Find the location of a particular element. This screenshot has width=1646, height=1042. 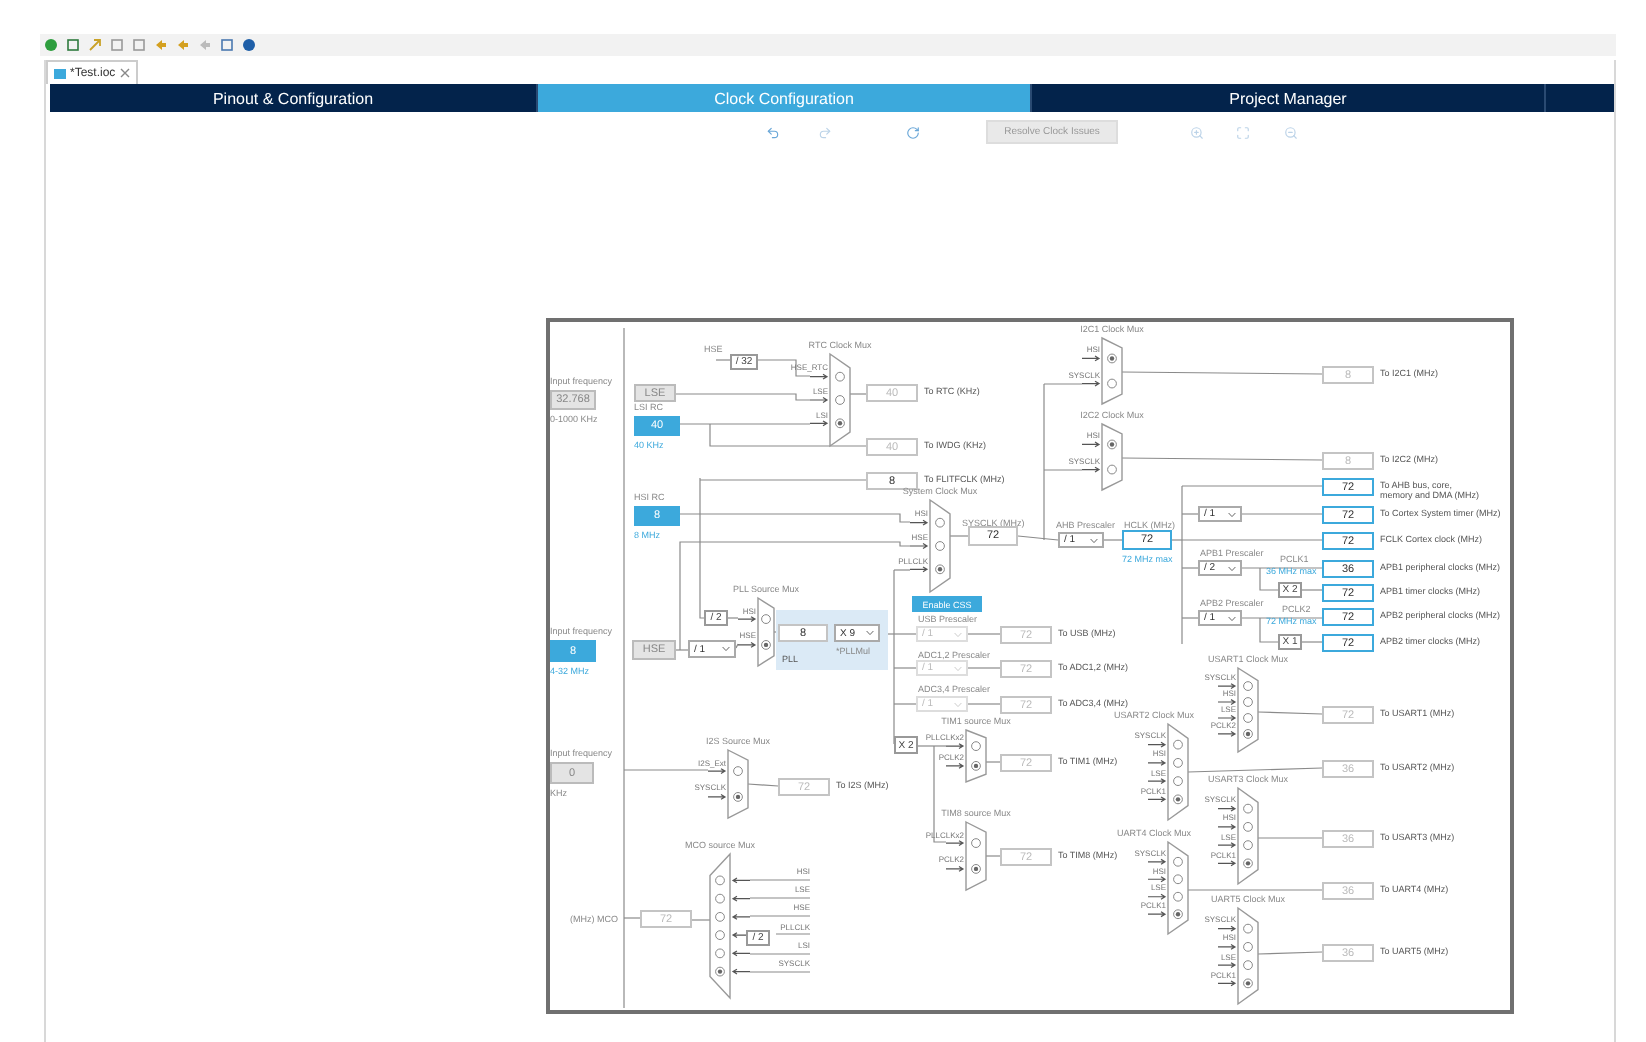

main-tab: Clock Configuration is located at coordinates (785, 98).